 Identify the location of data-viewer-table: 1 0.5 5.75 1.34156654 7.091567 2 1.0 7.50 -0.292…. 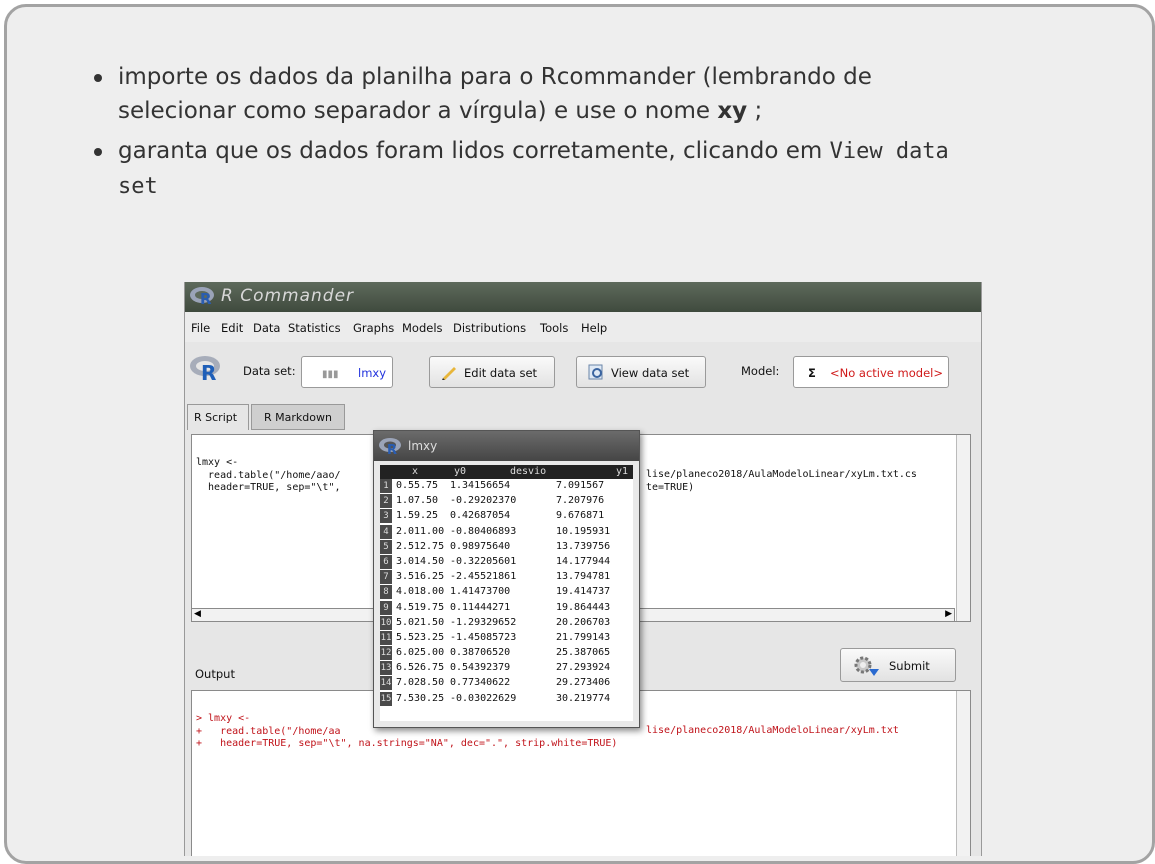
(506, 600).